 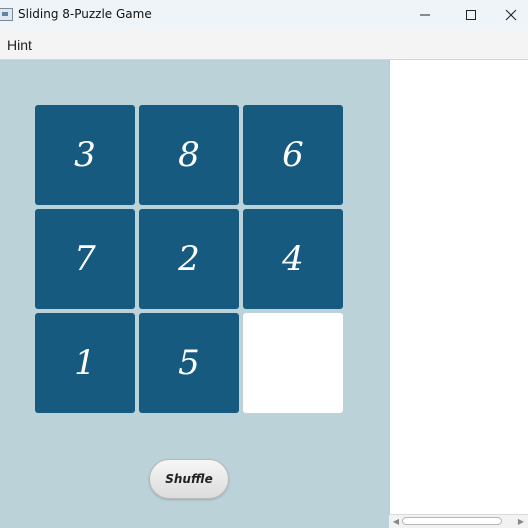 I want to click on app-icon, so click(x=6, y=14).